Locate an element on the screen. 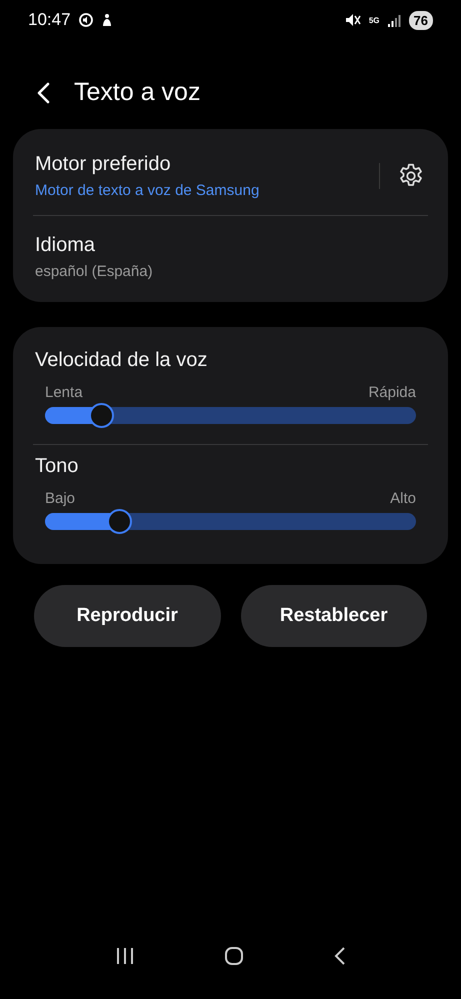  slider-title: Tono is located at coordinates (56, 466).